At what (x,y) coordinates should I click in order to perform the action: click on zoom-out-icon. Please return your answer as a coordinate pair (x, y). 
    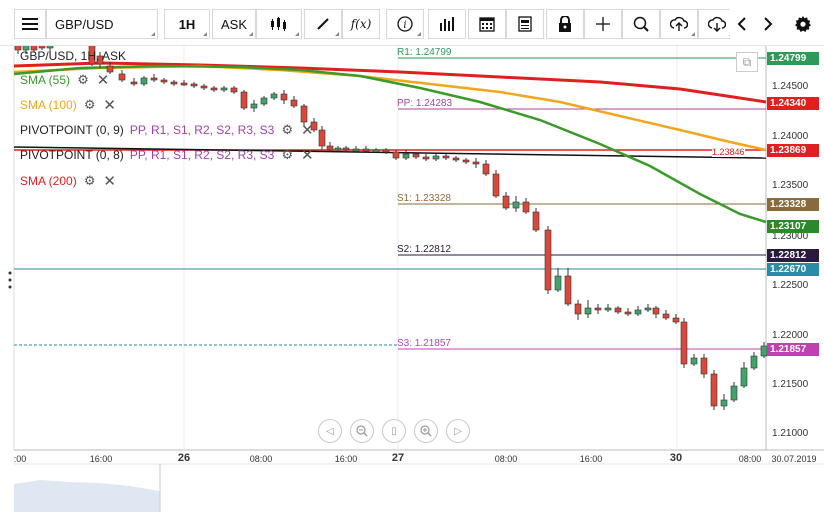
    Looking at the image, I should click on (362, 431).